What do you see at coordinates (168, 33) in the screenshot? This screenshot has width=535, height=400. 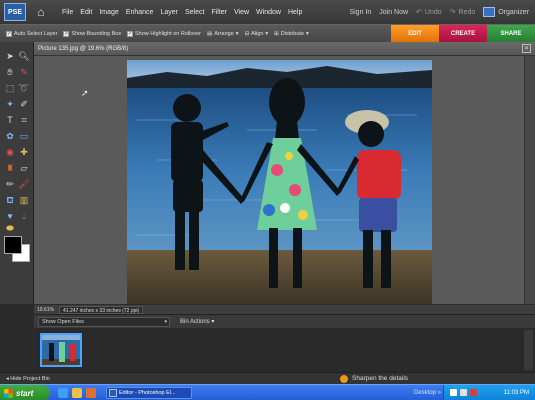 I see `show-highlight-label: Show Highlight on Rollover` at bounding box center [168, 33].